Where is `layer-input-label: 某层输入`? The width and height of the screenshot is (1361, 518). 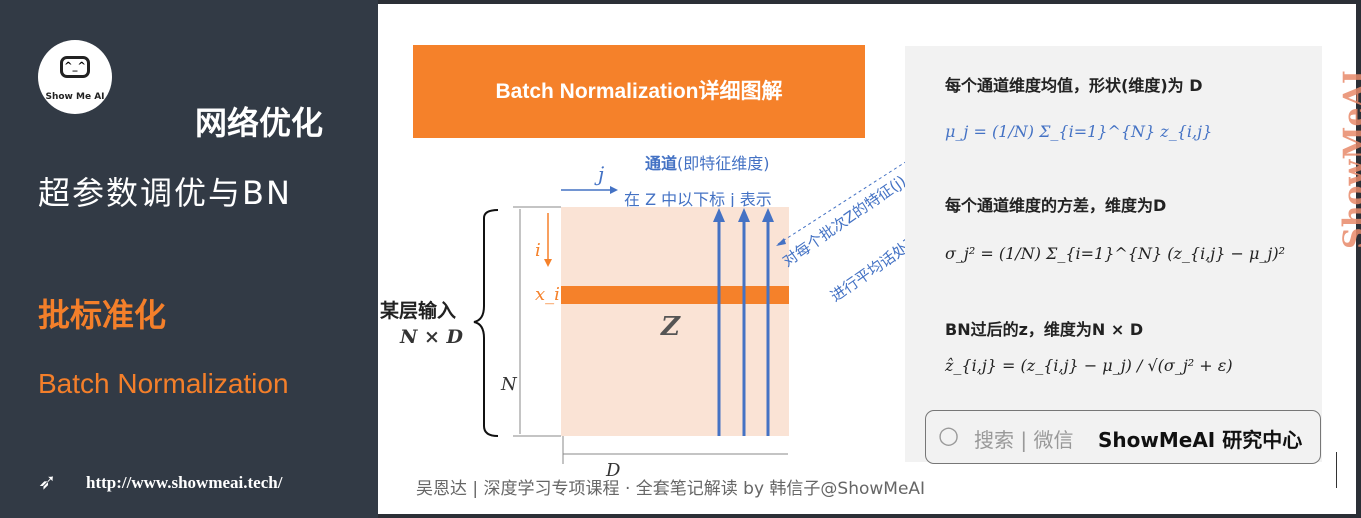 layer-input-label: 某层输入 is located at coordinates (418, 311).